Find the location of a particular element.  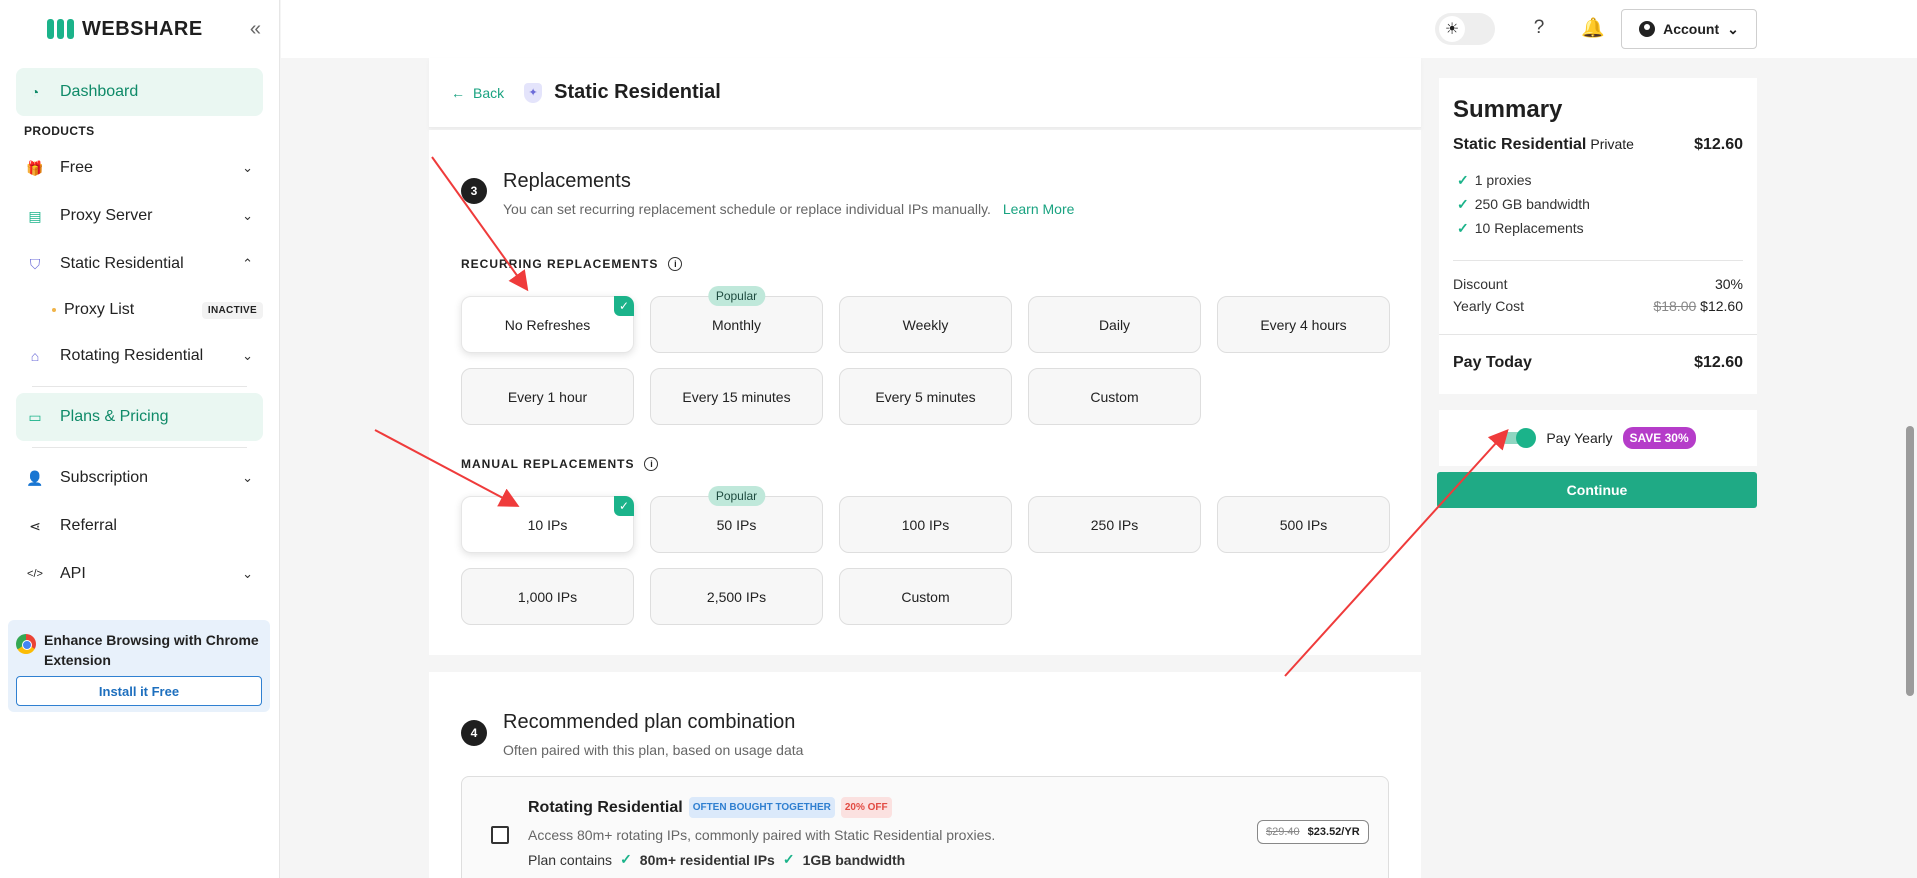

recurring-option: Daily is located at coordinates (1114, 324).